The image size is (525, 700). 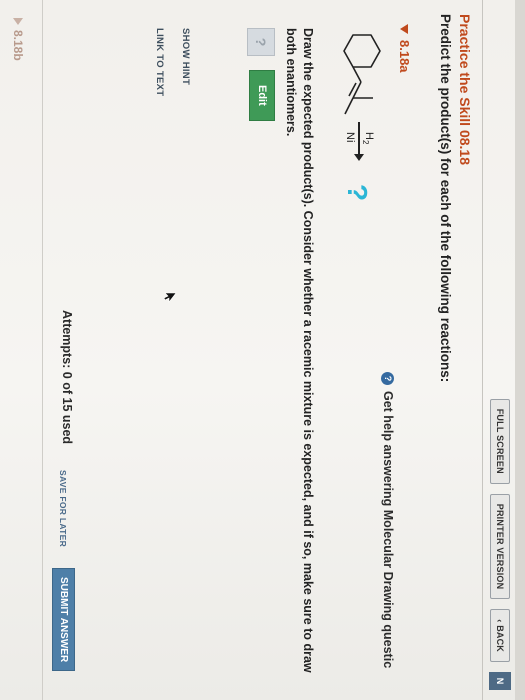 What do you see at coordinates (404, 29) in the screenshot?
I see `caret-down-icon` at bounding box center [404, 29].